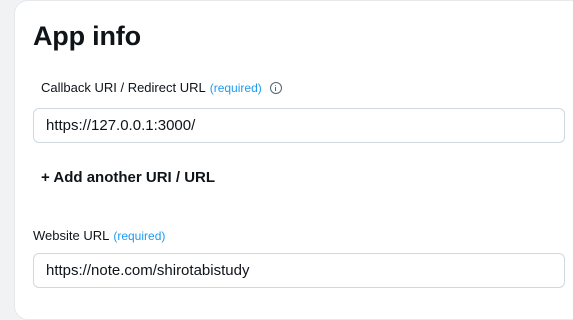 This screenshot has height=320, width=573. What do you see at coordinates (275, 88) in the screenshot?
I see `info-icon` at bounding box center [275, 88].